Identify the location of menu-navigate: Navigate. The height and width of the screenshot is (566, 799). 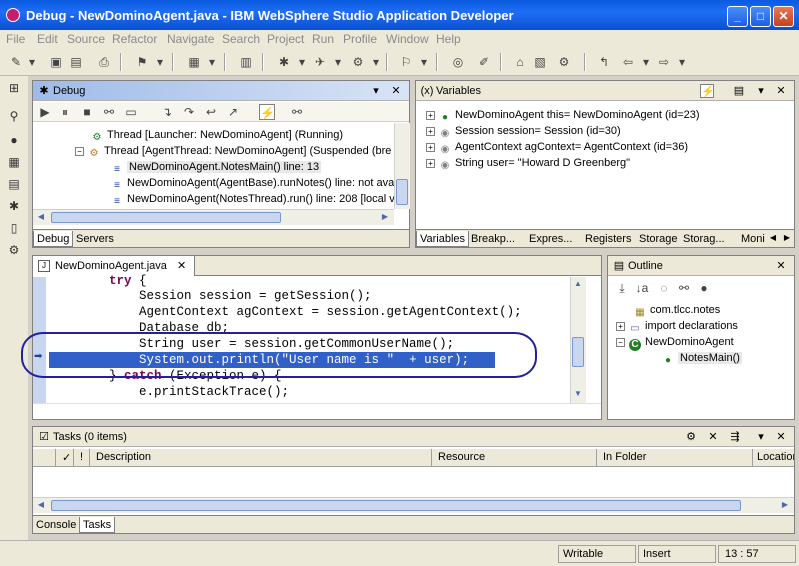
(190, 39).